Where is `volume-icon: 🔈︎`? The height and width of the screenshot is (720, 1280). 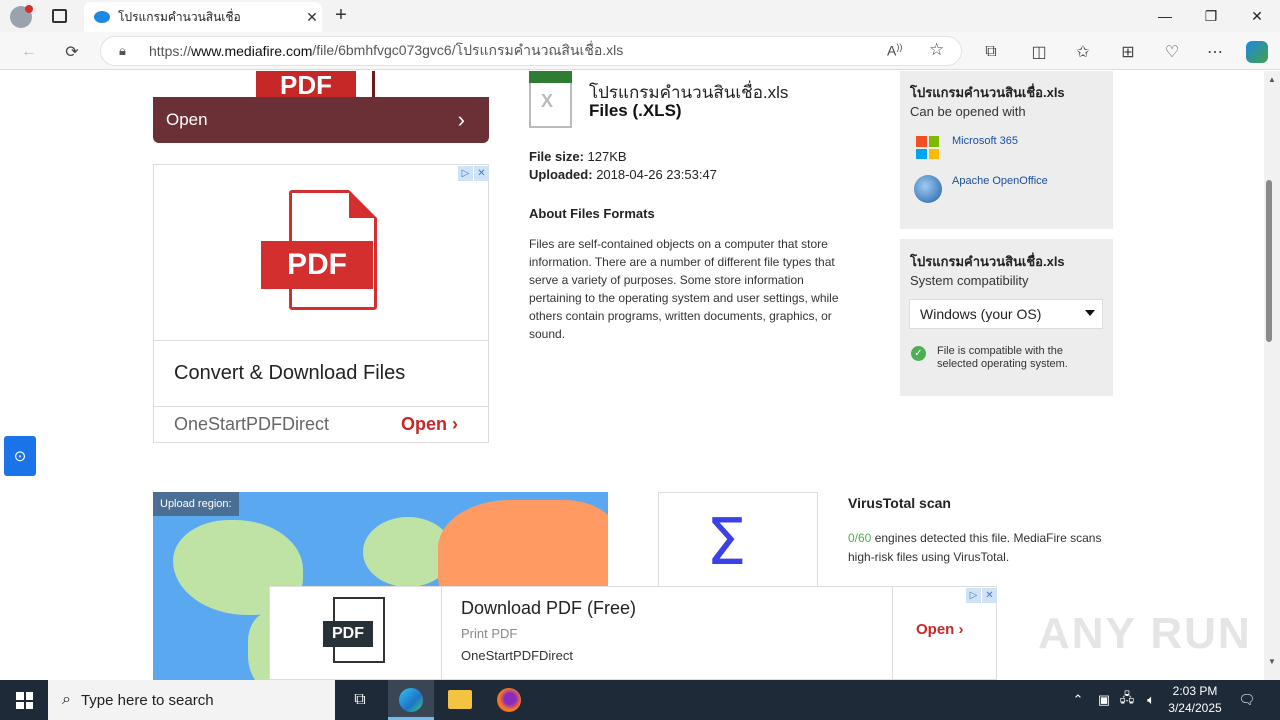 volume-icon: 🔈︎ is located at coordinates (1151, 700).